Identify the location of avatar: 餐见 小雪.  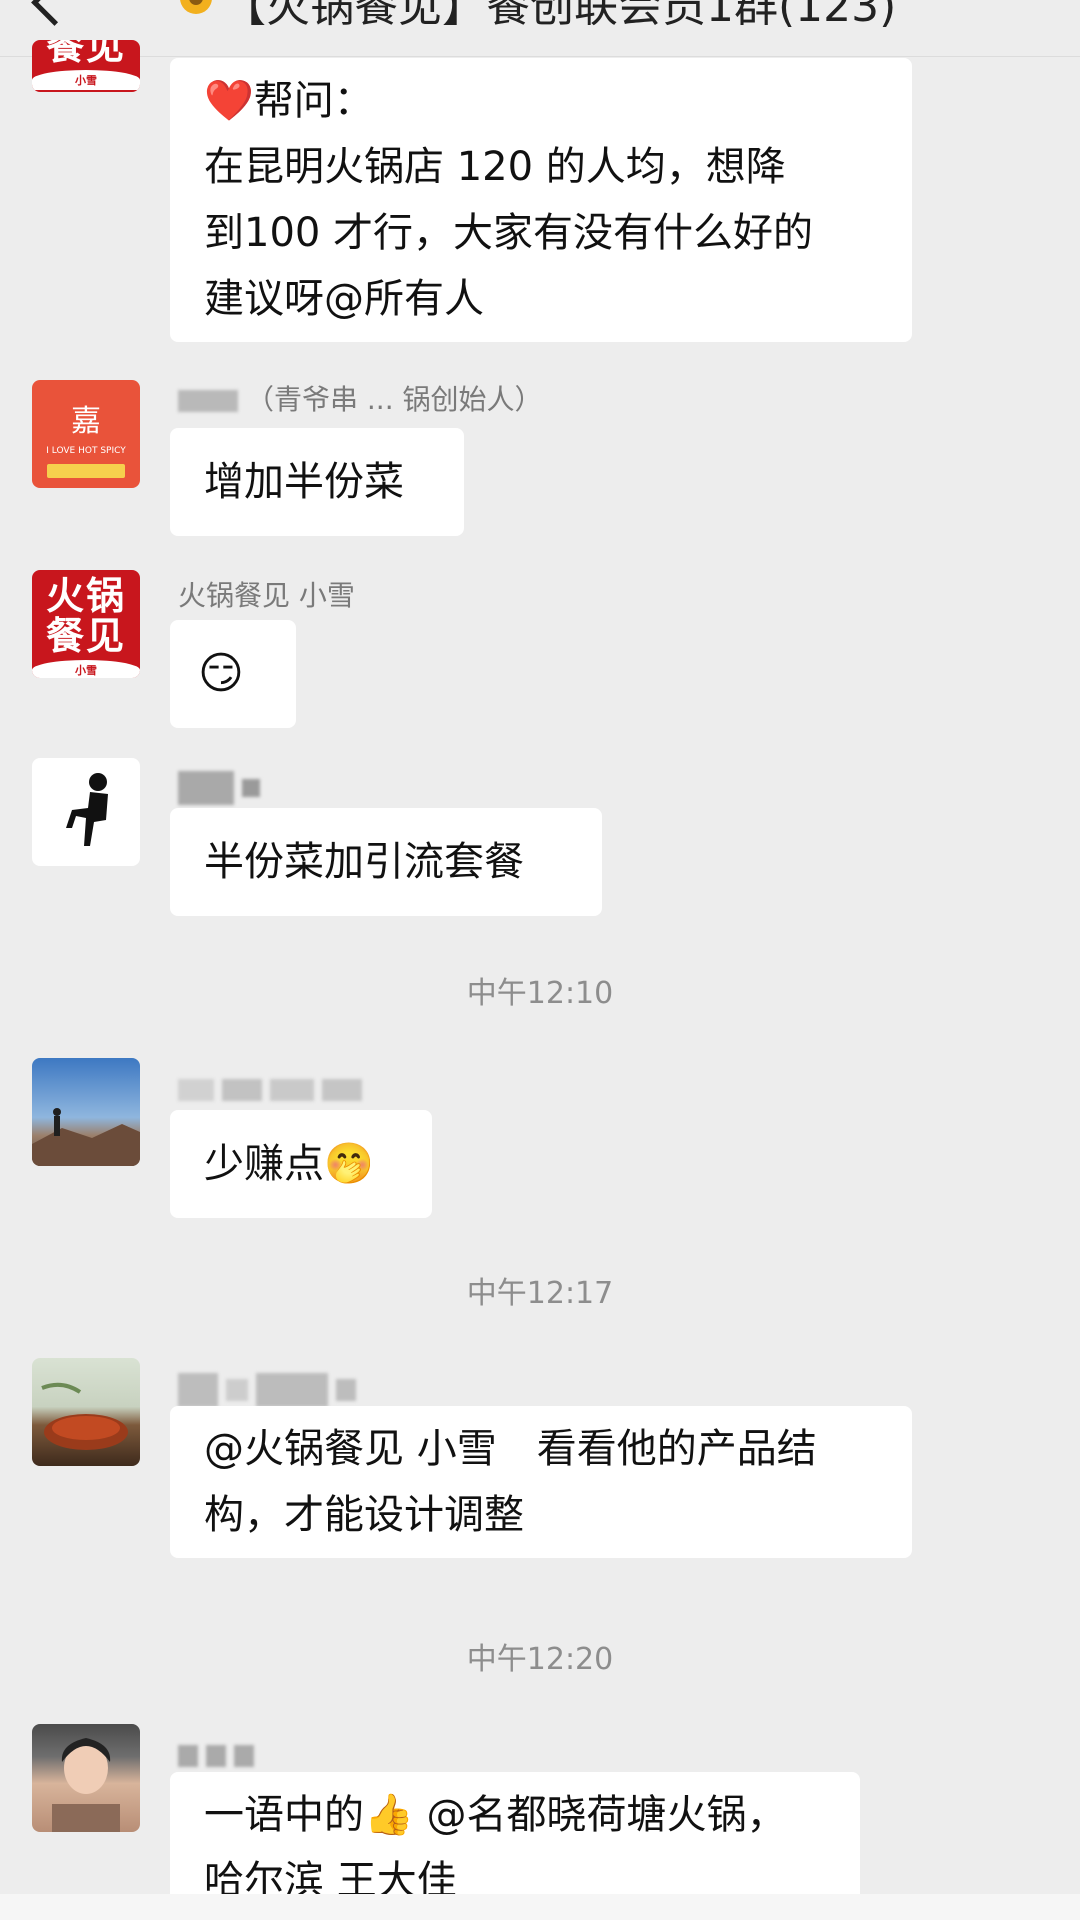
(86, 66).